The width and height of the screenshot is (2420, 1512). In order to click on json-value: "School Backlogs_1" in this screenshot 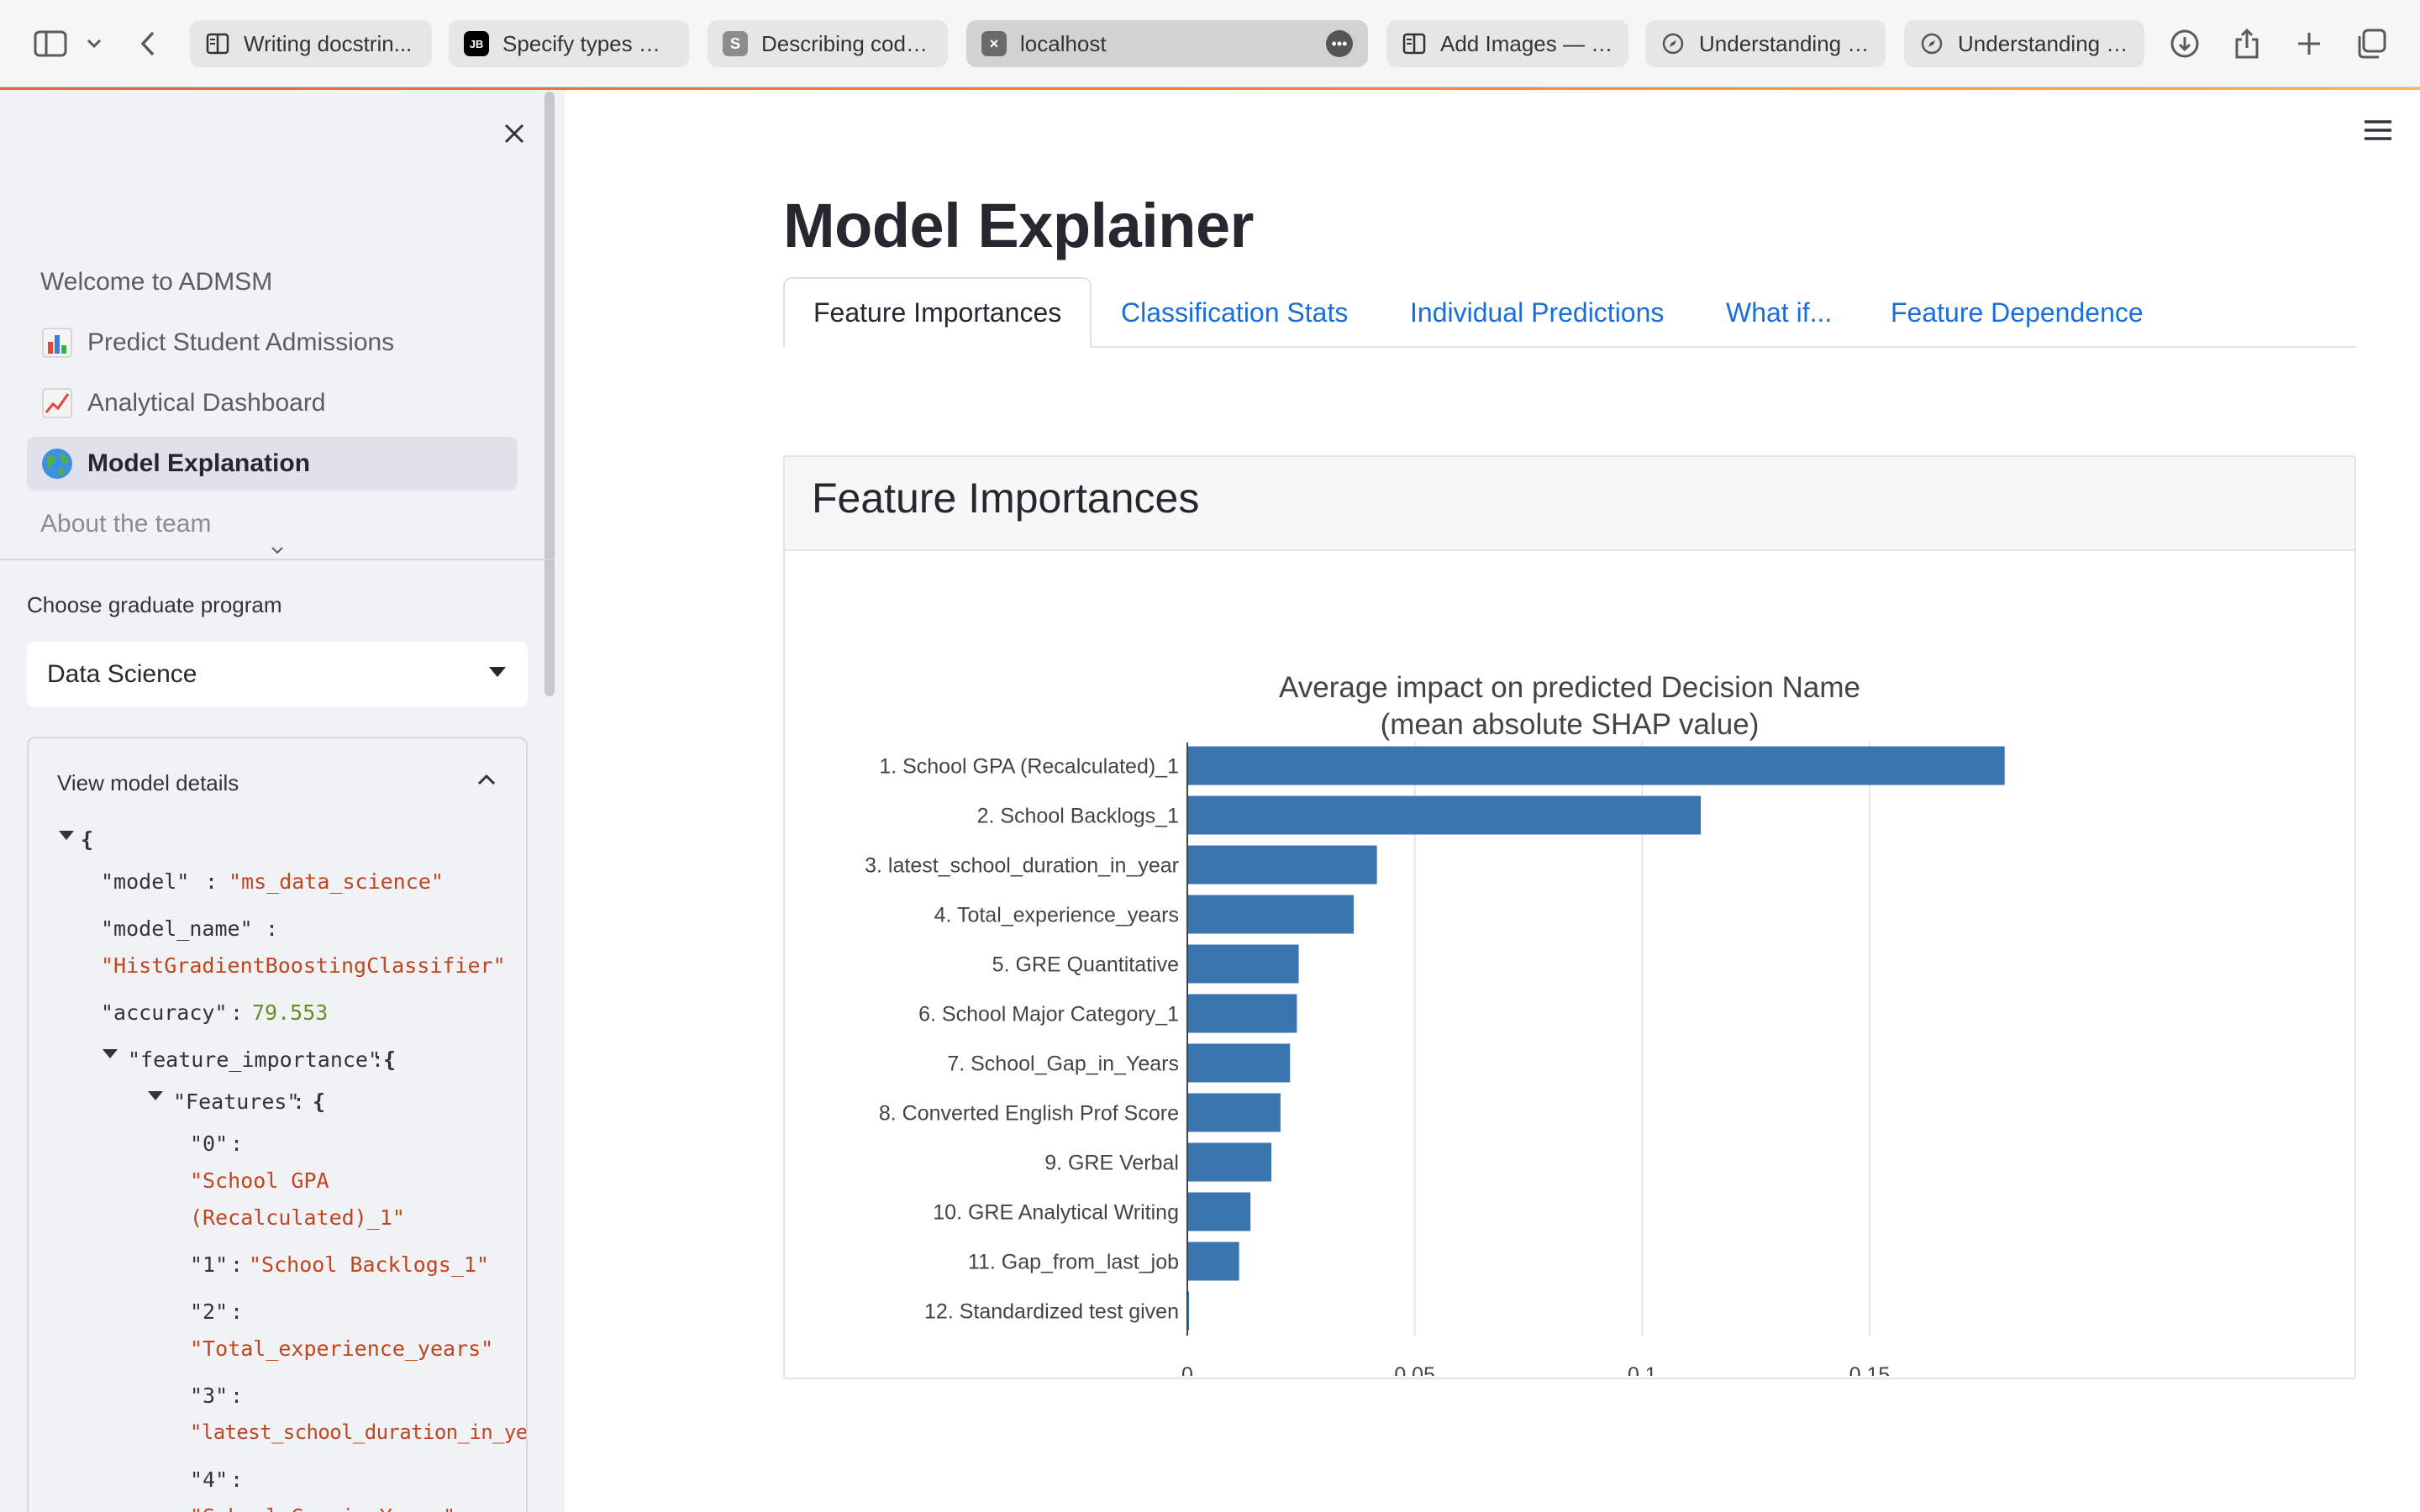, I will do `click(369, 1264)`.